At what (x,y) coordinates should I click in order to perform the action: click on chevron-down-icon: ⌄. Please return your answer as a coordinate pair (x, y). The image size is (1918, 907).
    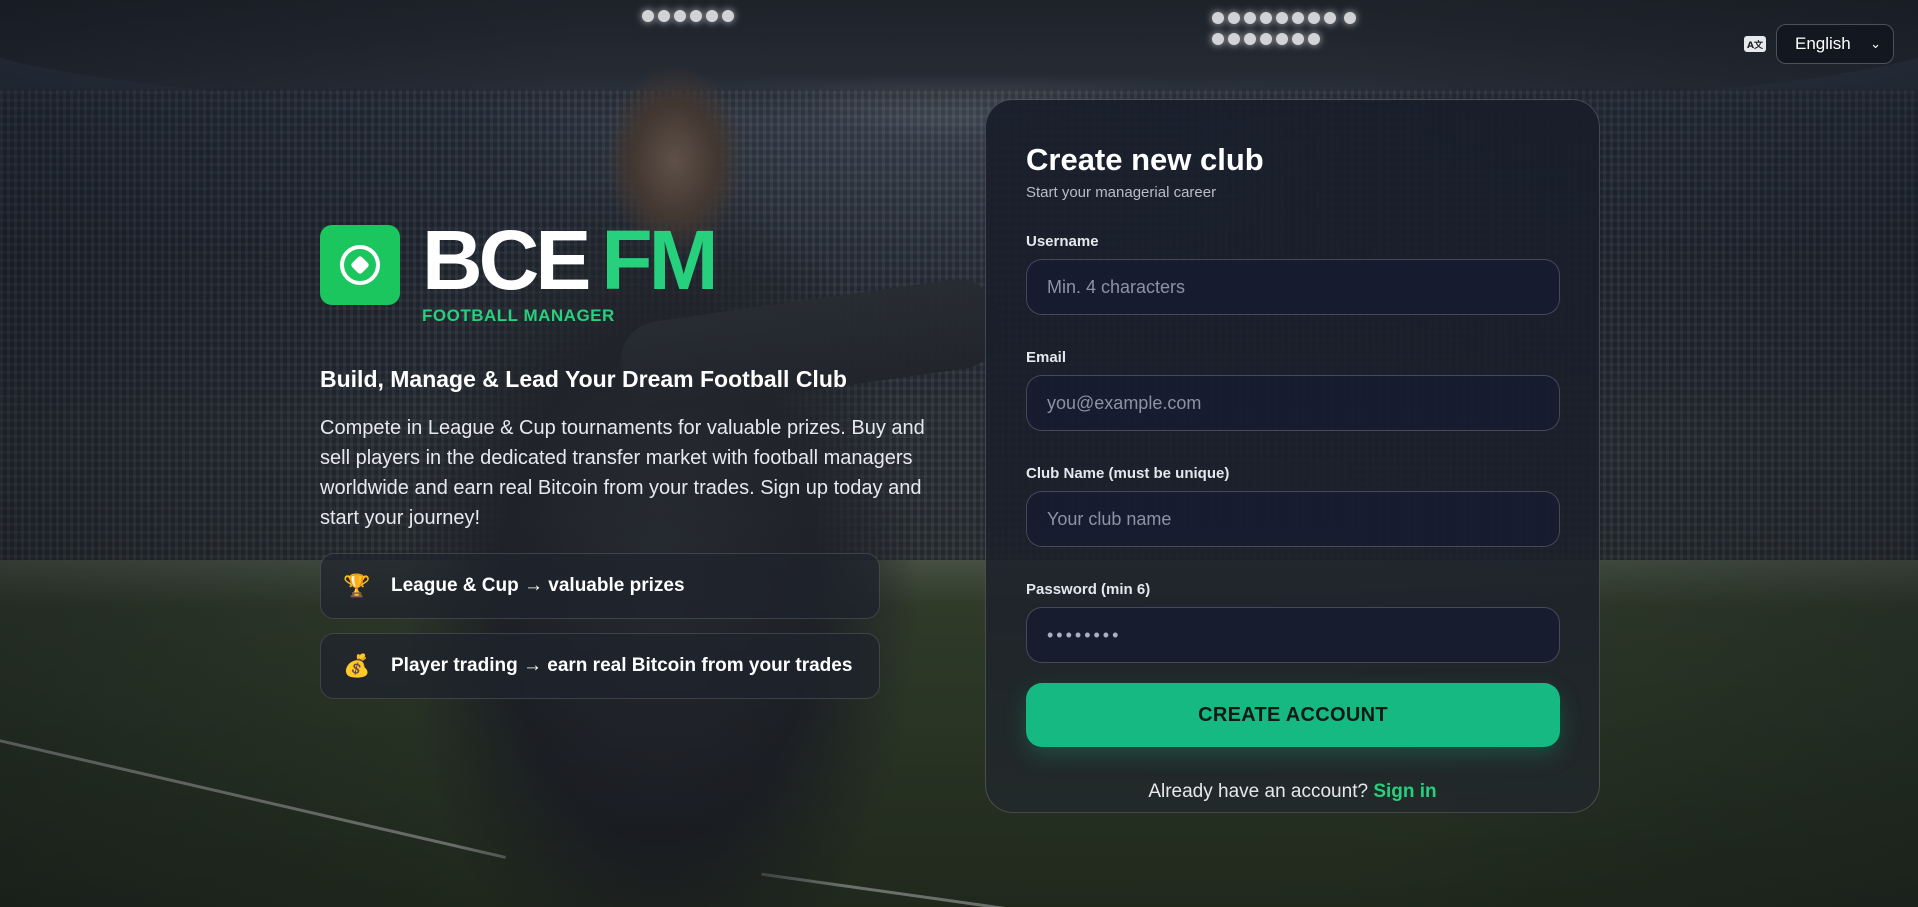
    Looking at the image, I should click on (1875, 43).